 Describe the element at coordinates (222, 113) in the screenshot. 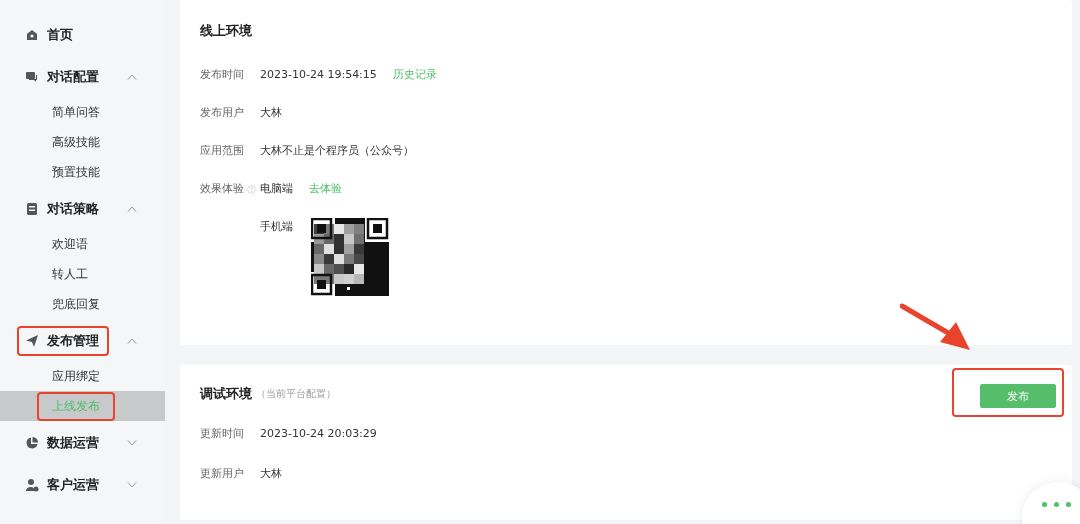

I see `field-label: 发布用户` at that location.